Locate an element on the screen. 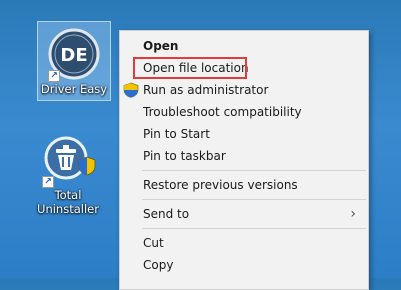  menu-item-label: Pin to Start is located at coordinates (176, 134).